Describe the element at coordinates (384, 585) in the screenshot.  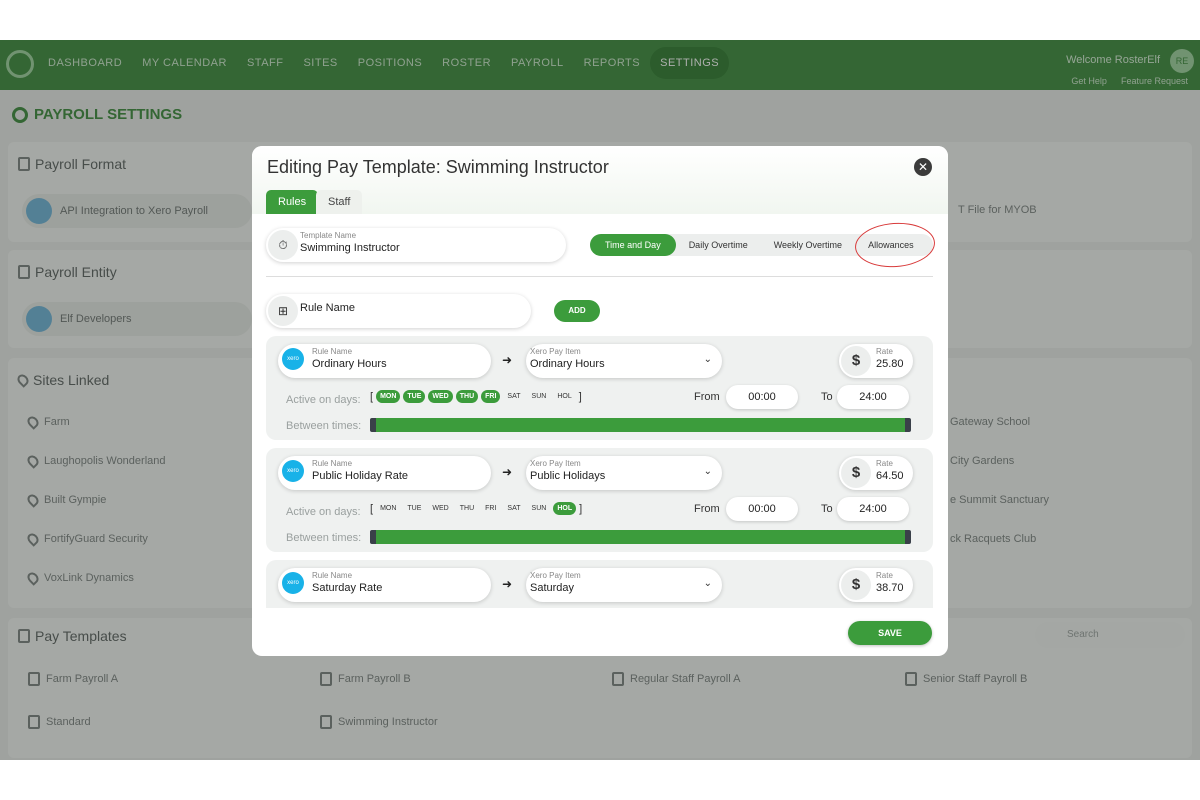
I see `rule-name-field: xero Rule Name Saturday Rate` at that location.